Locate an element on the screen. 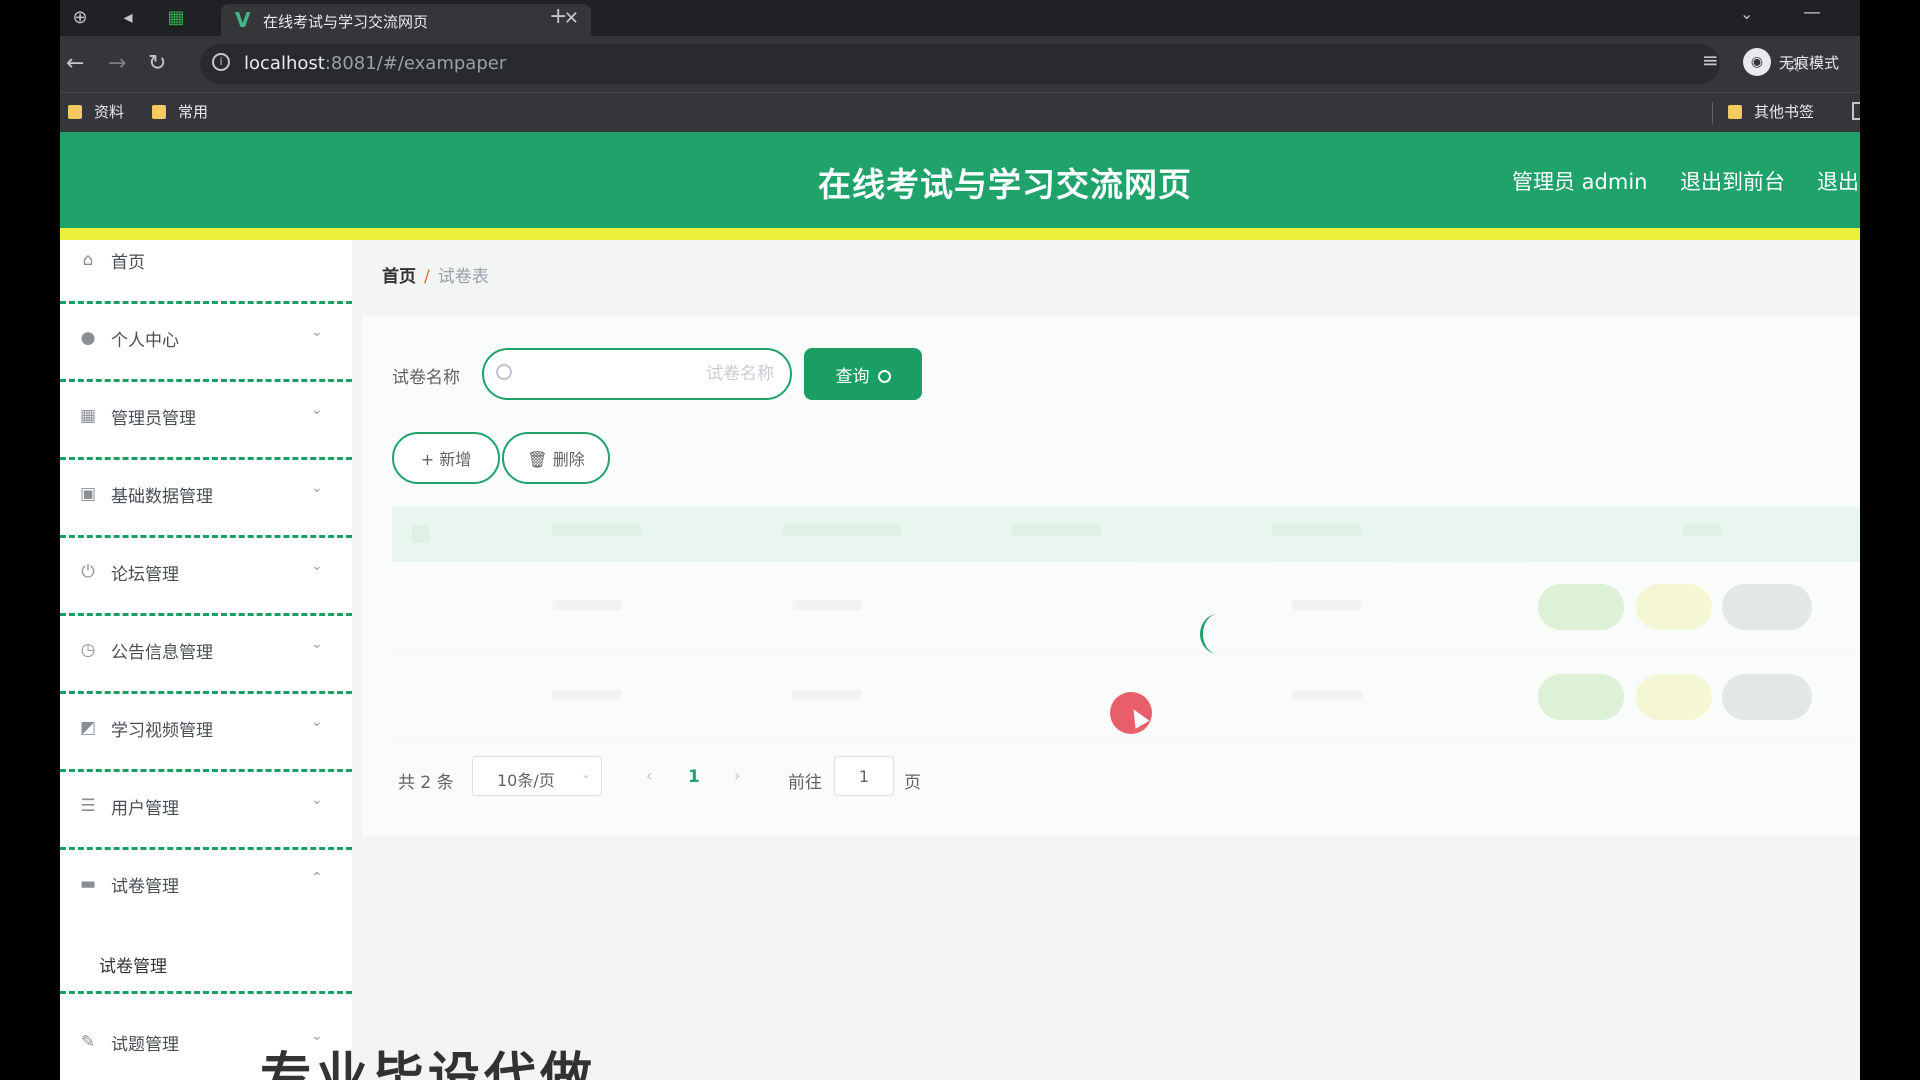 The height and width of the screenshot is (1080, 1920). page-size-select: 10条/页 ⌄ is located at coordinates (537, 776).